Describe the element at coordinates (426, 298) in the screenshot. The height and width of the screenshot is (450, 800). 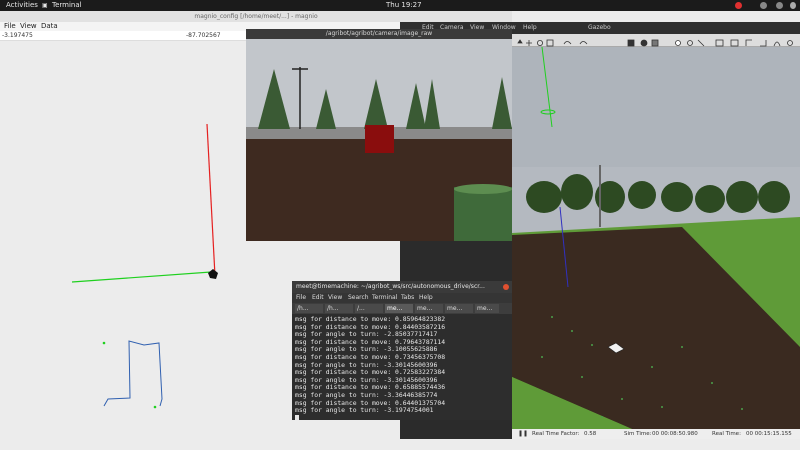
I see `term-menu-help: Help` at that location.